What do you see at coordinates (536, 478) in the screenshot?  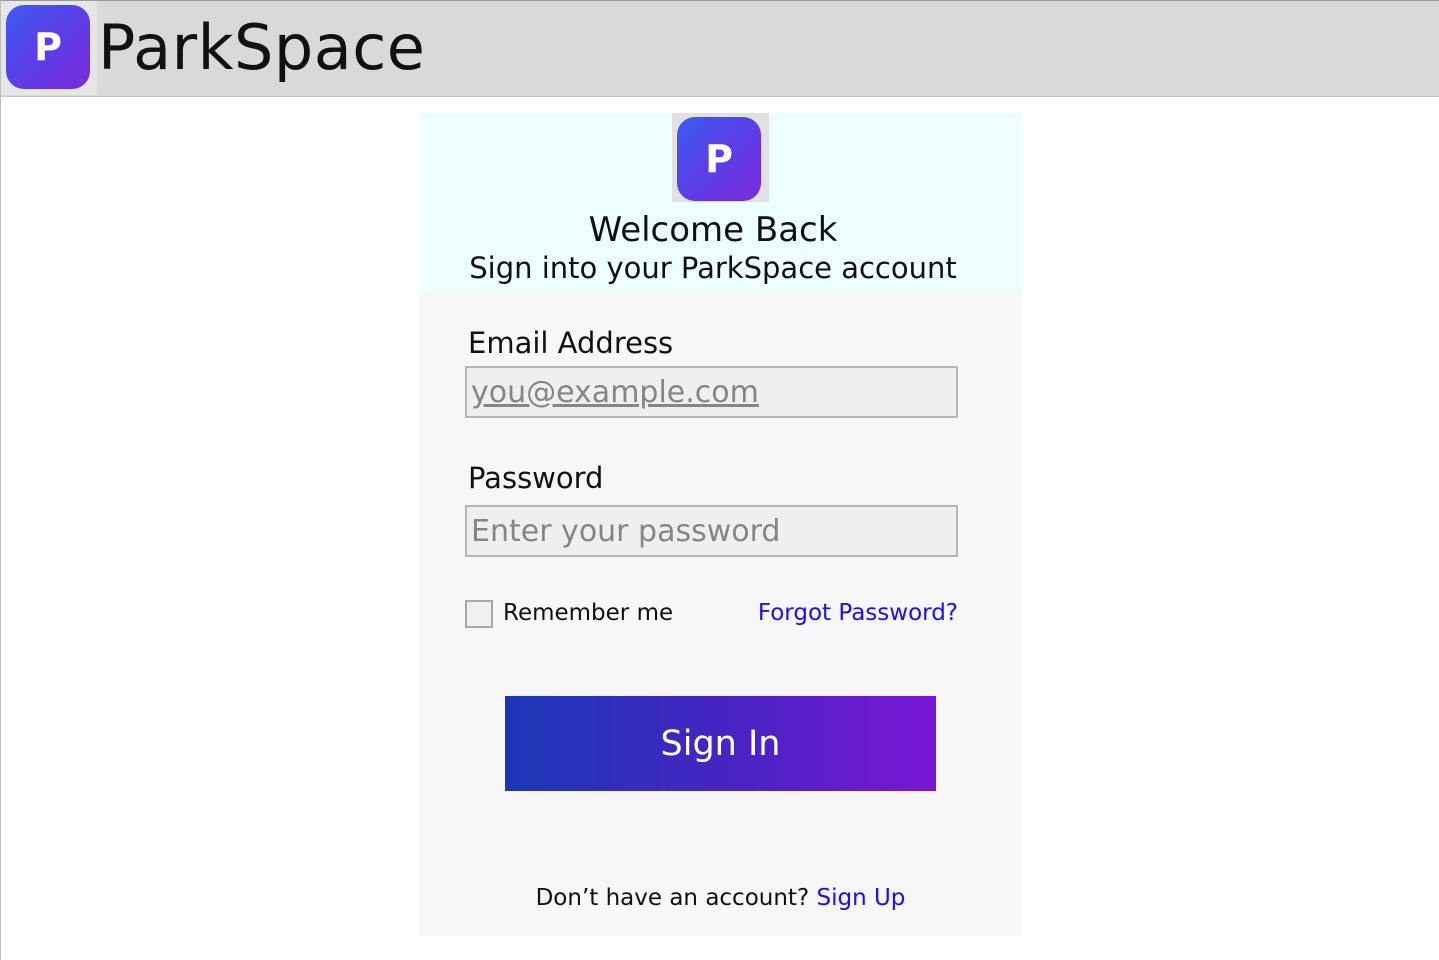 I see `password-label: Password` at bounding box center [536, 478].